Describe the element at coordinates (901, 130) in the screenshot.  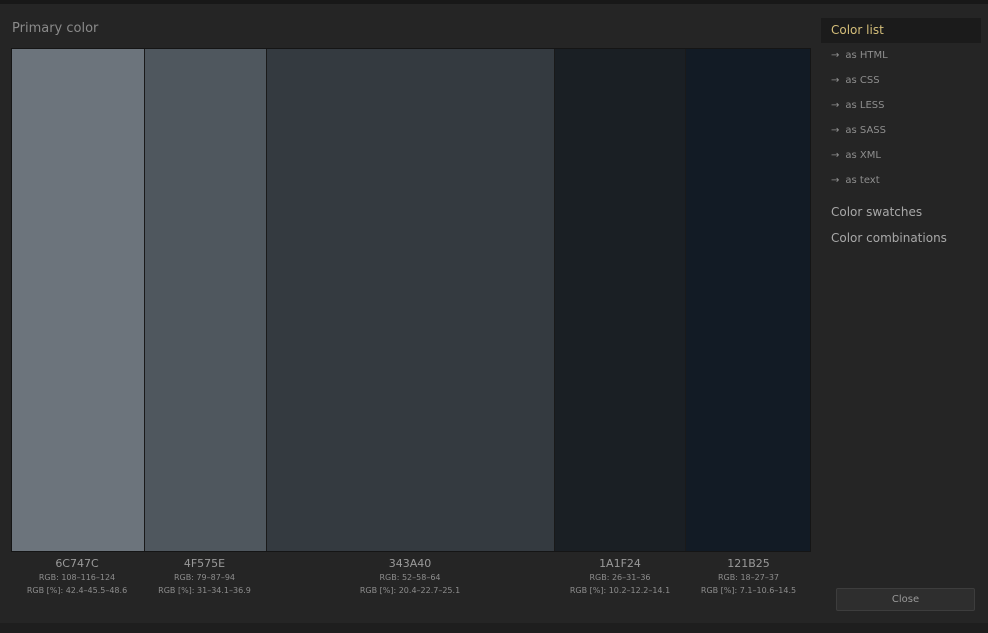
I see `menu-as-sass: → as SASS` at that location.